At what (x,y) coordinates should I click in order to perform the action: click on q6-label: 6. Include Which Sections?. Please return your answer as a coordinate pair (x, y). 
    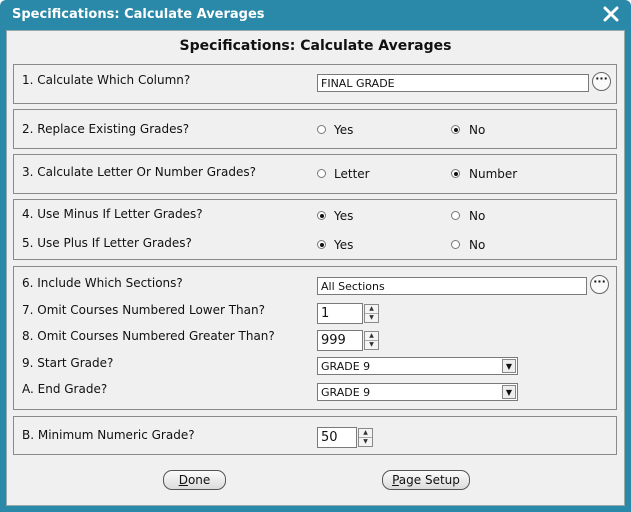
    Looking at the image, I should click on (102, 283).